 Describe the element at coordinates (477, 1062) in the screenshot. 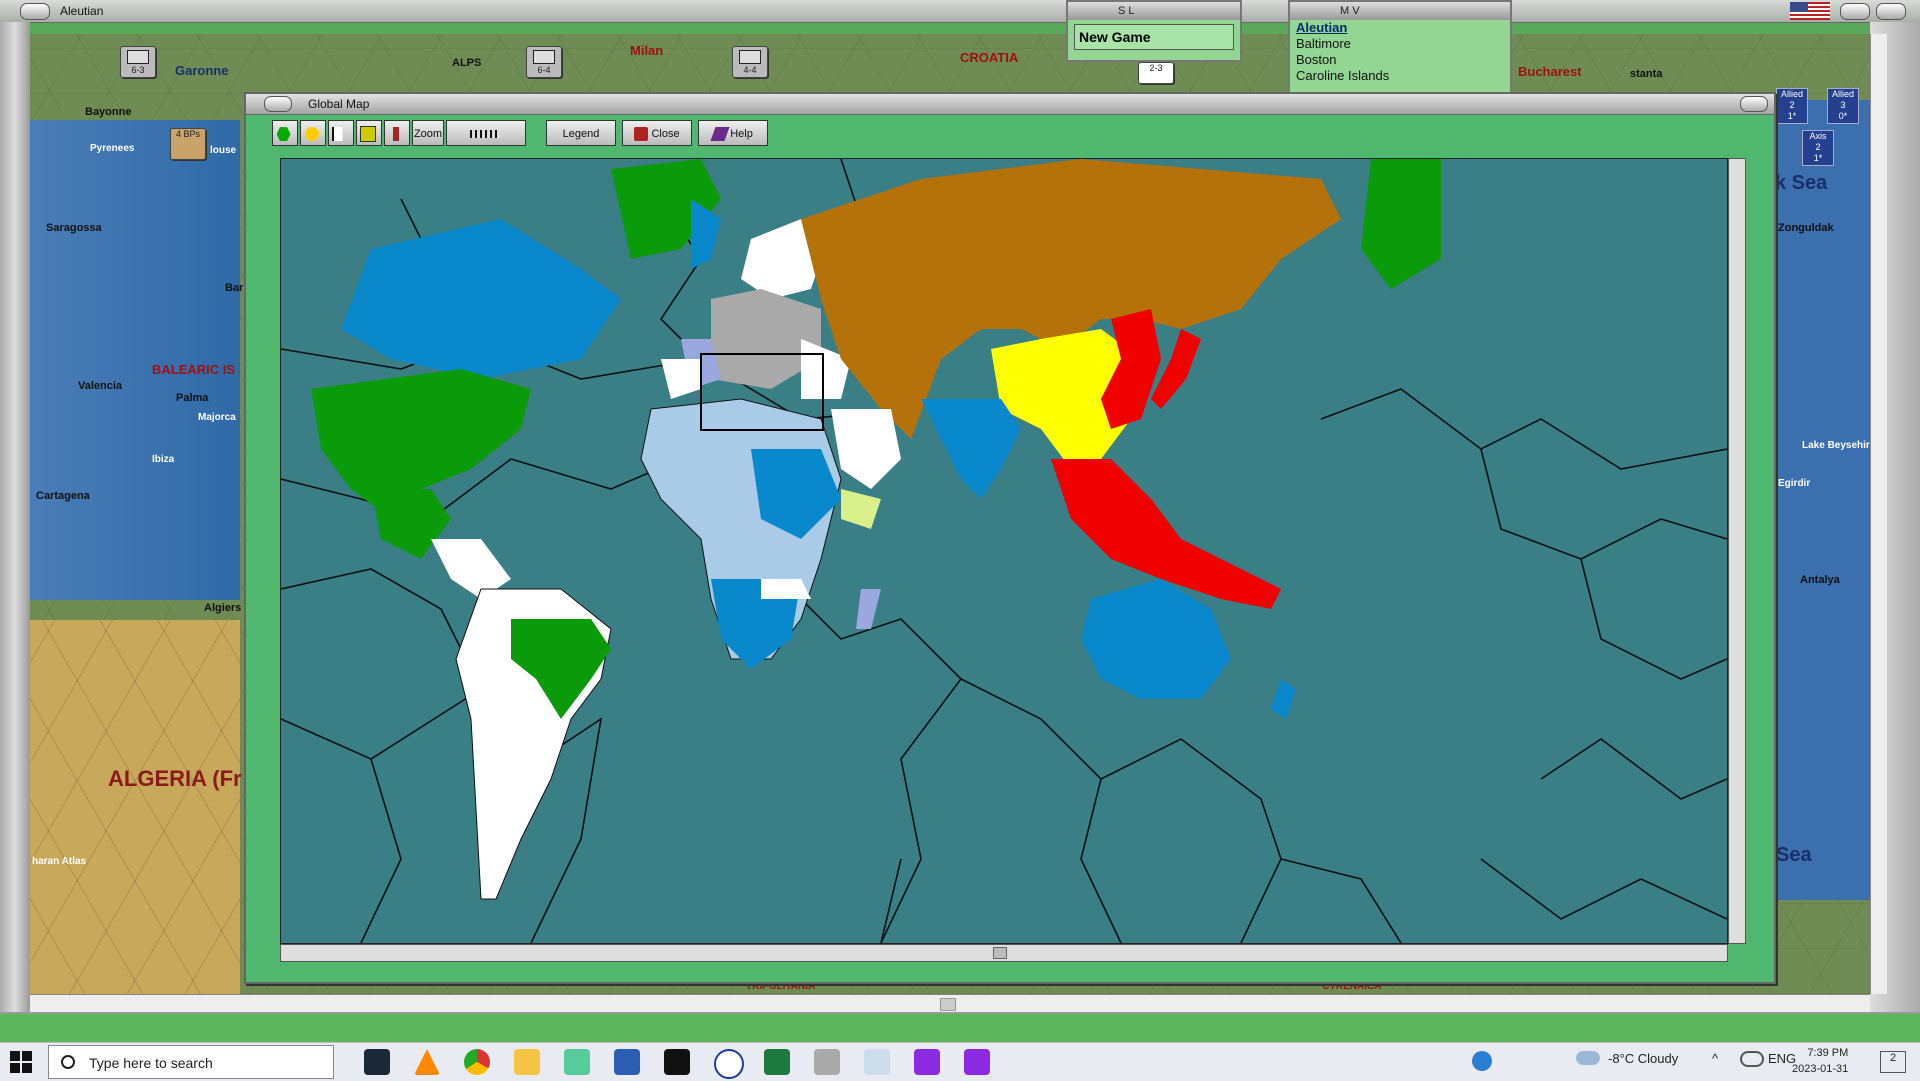

I see `chrome-icon` at that location.